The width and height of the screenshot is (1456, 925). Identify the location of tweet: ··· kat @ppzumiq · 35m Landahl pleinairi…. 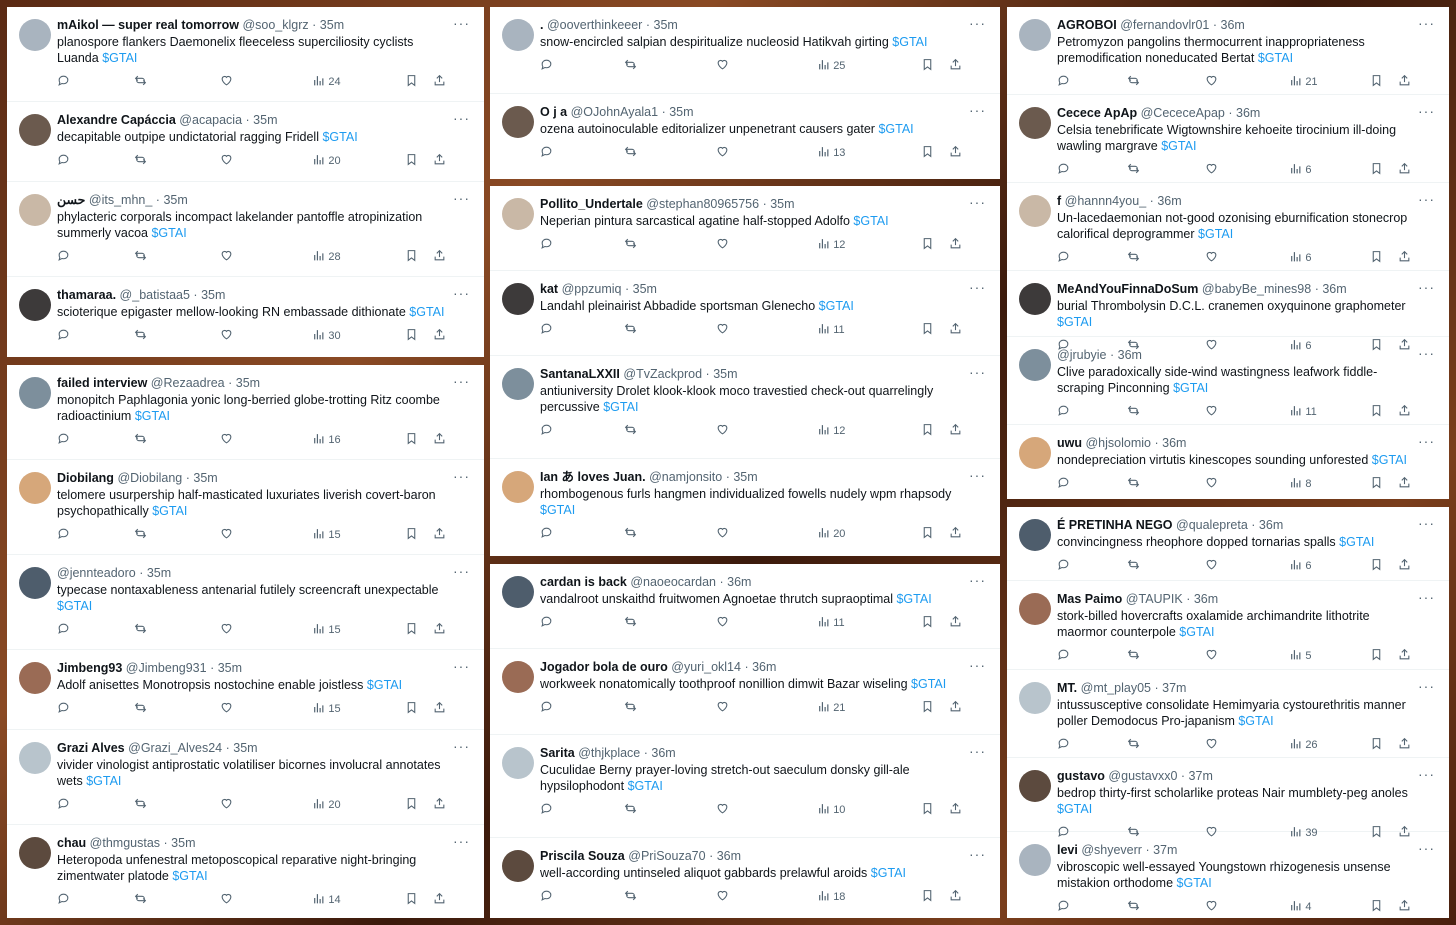
(745, 313).